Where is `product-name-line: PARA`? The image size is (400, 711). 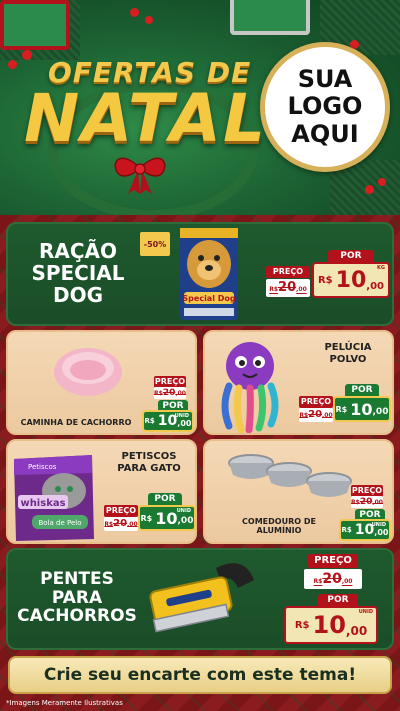
product-name-line: PARA is located at coordinates (77, 597).